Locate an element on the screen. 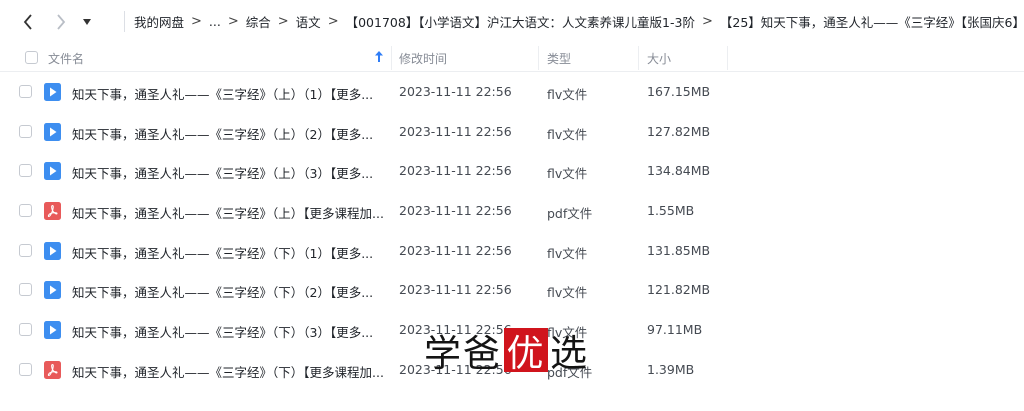  watermark-char: 学 is located at coordinates (443, 353).